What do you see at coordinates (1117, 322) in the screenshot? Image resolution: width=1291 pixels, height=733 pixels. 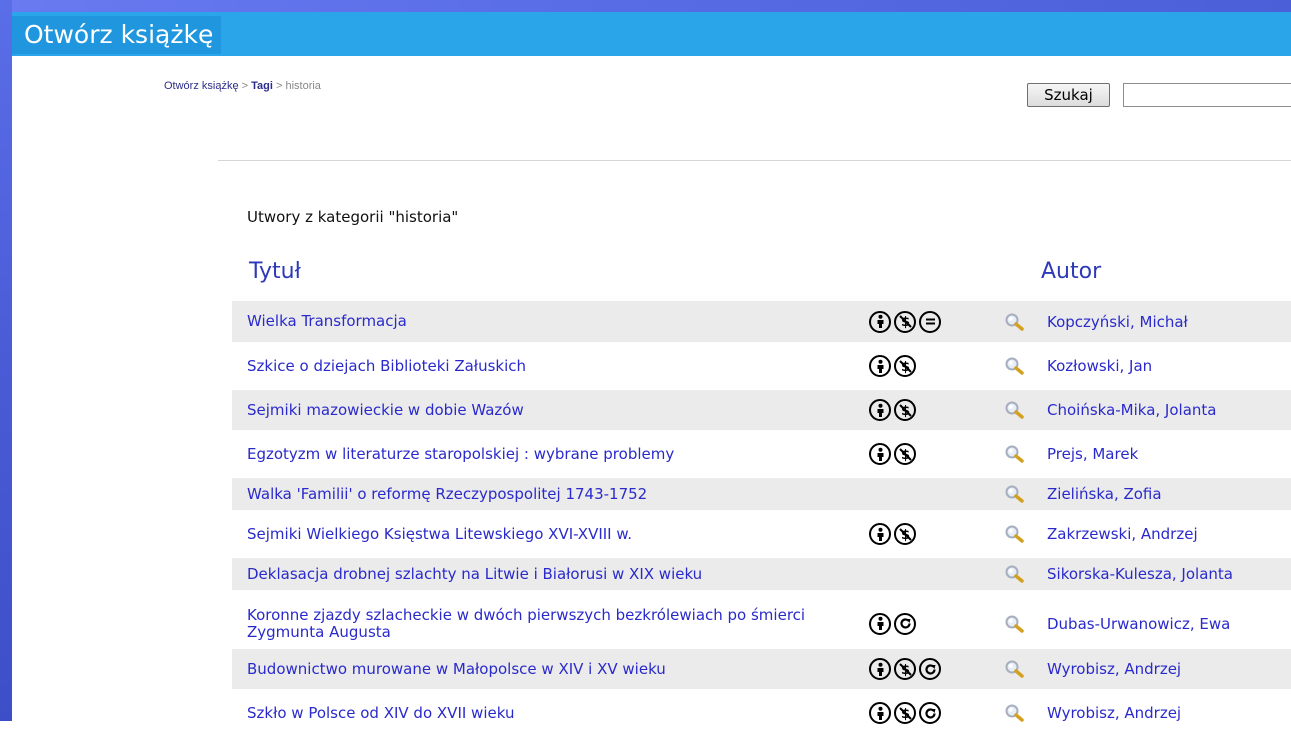 I see `author-link: Kopczyński, Michał` at bounding box center [1117, 322].